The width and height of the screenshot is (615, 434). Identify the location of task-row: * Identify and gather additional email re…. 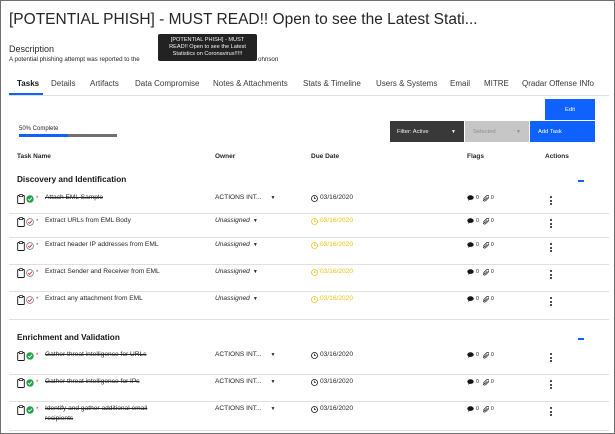
(309, 417).